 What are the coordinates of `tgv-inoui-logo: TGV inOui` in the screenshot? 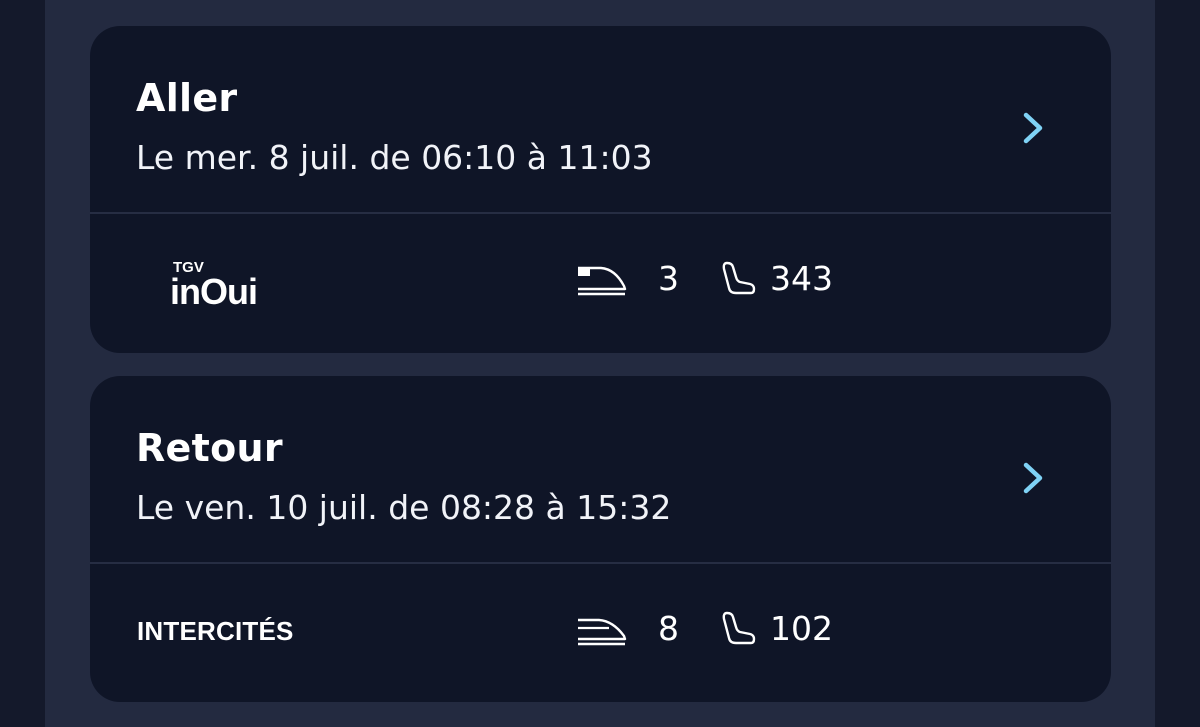 It's located at (214, 285).